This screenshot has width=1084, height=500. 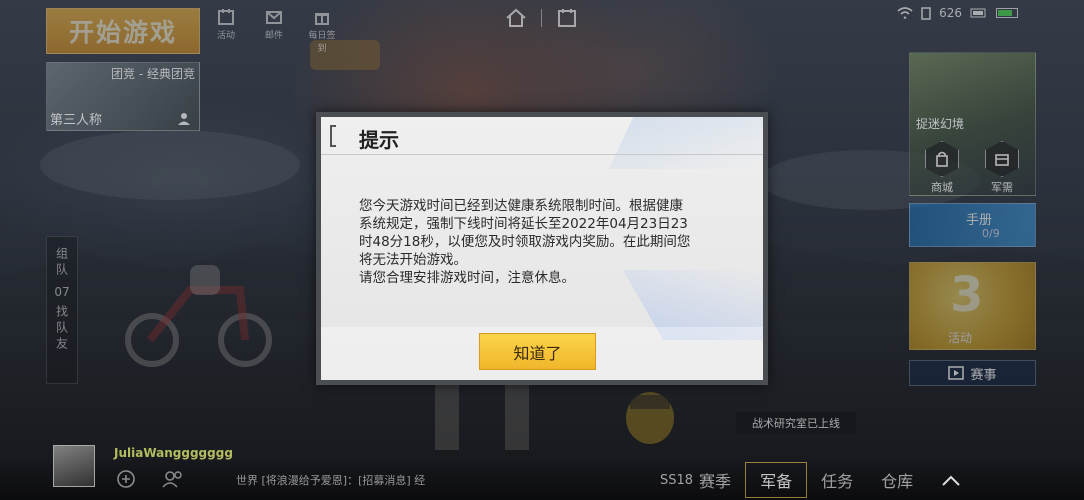 I want to click on ok-button: 知道了, so click(x=537, y=351).